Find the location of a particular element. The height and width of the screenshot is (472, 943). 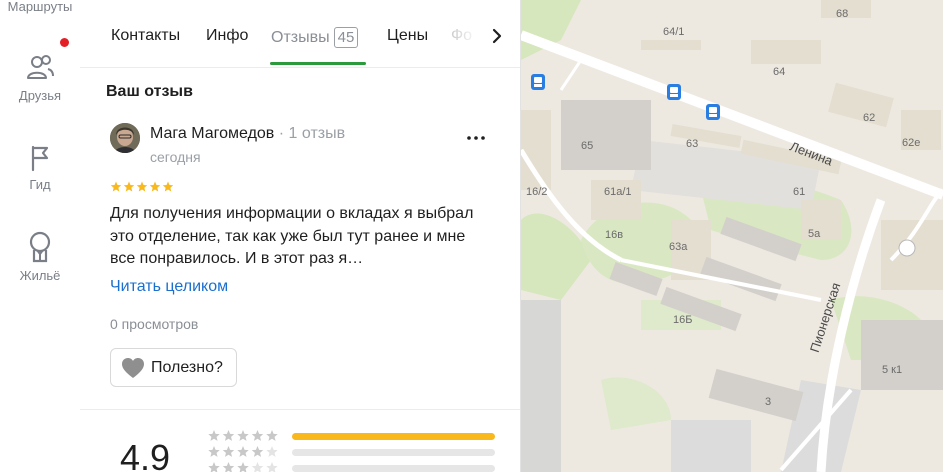

rail-item-housing-label: Жильё is located at coordinates (40, 275).